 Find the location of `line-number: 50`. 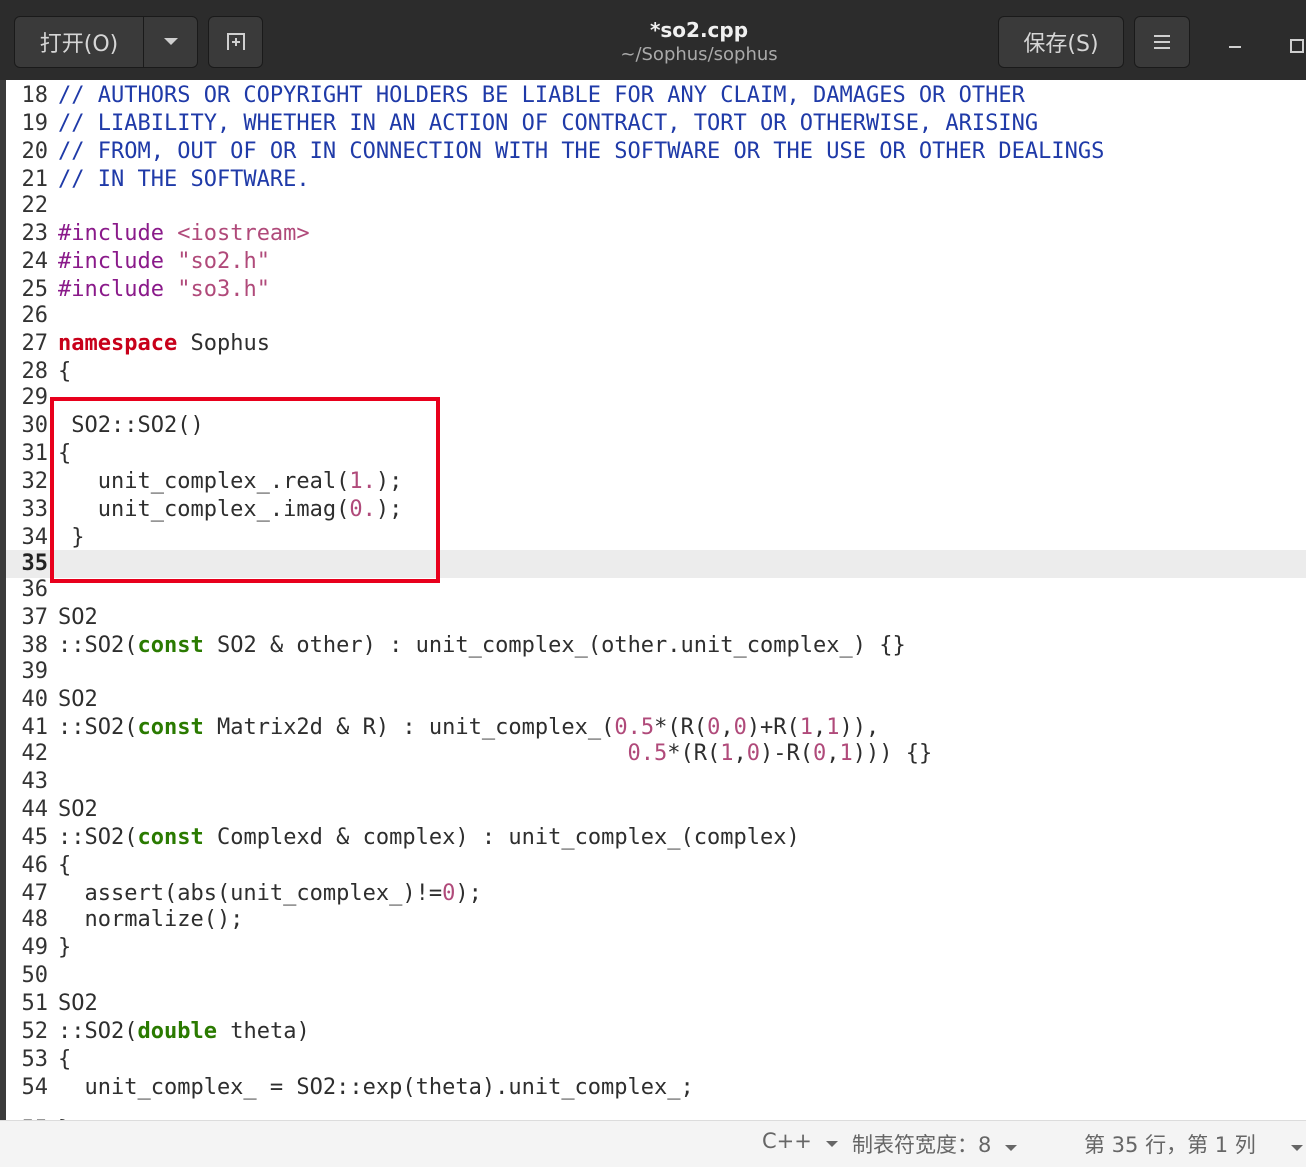

line-number: 50 is located at coordinates (35, 975).